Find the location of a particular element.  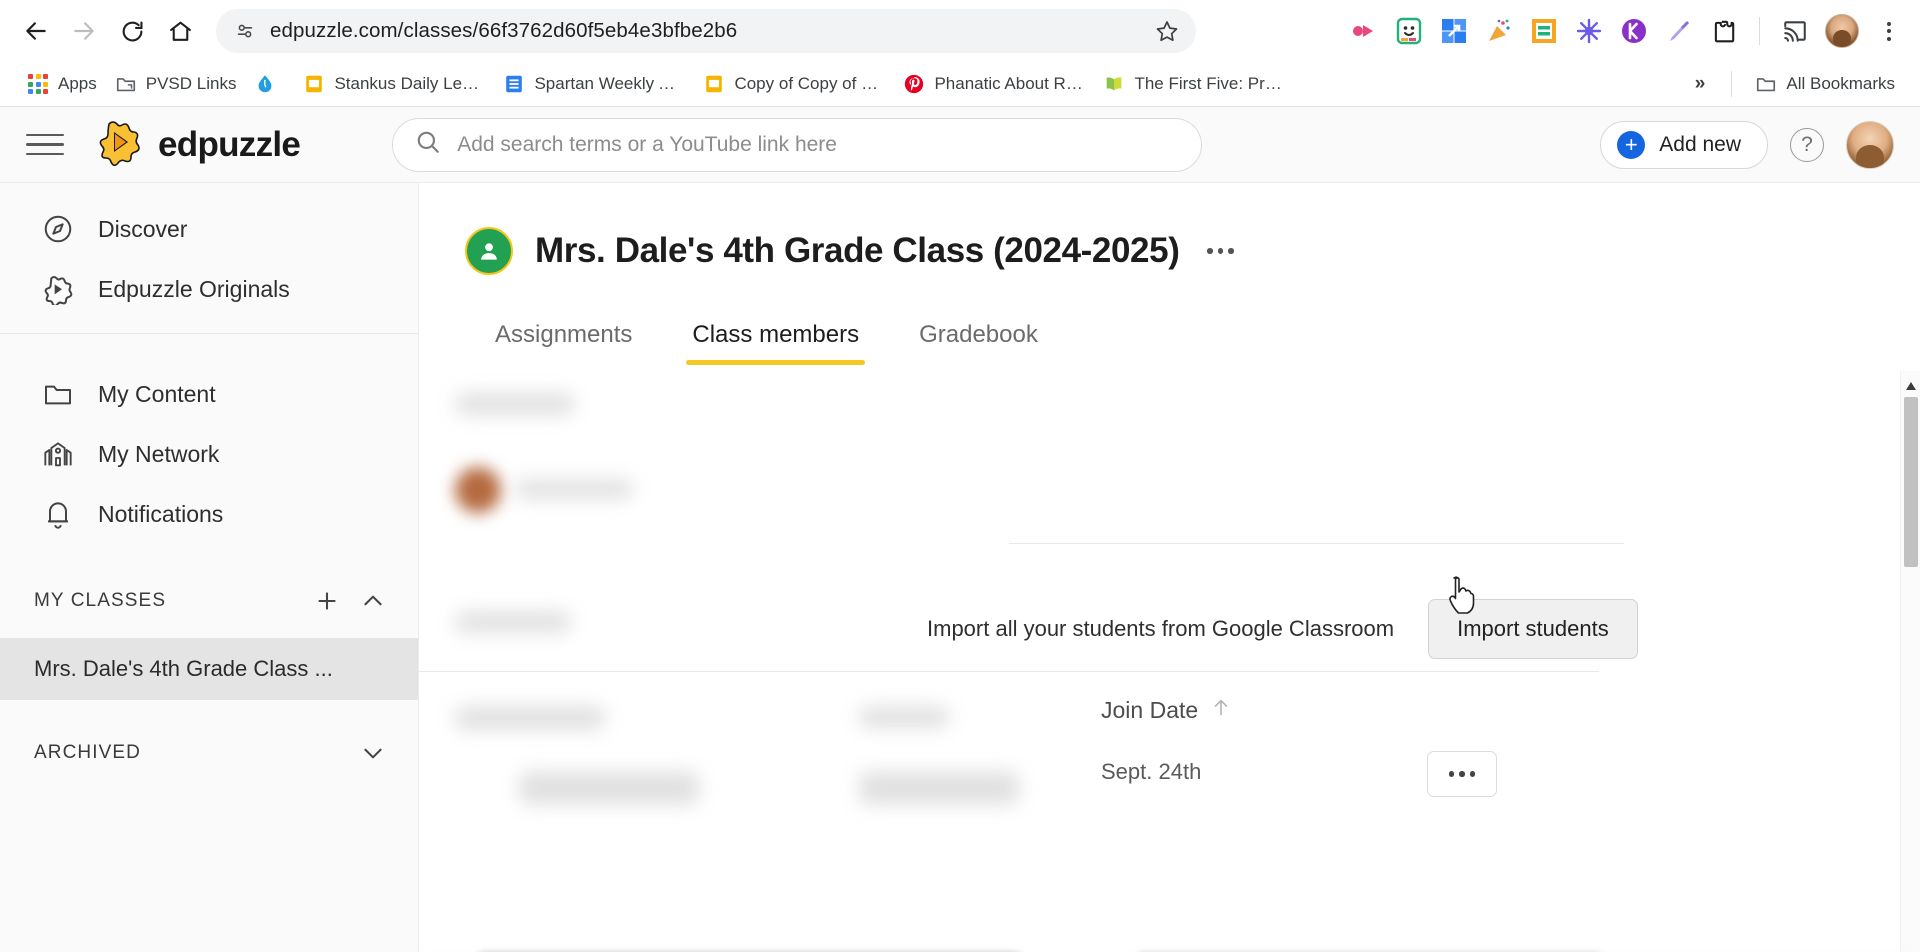

all-bookmarks-button: All Bookmarks is located at coordinates (1825, 84).